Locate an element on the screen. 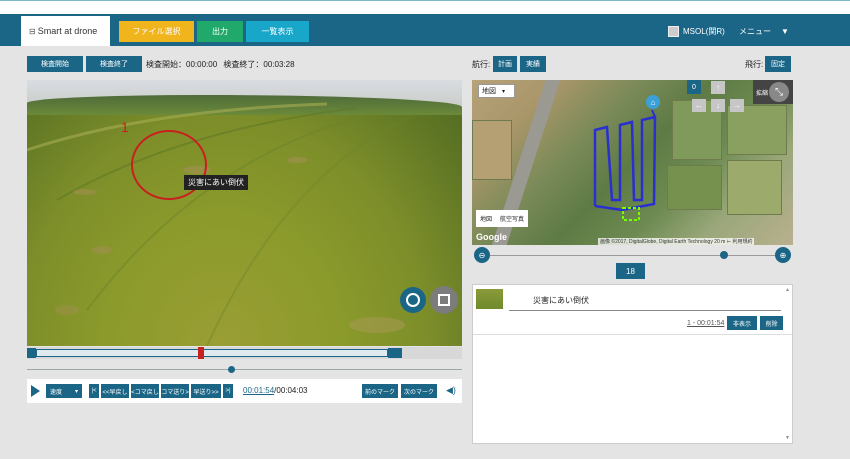  square-icon is located at coordinates (444, 300).